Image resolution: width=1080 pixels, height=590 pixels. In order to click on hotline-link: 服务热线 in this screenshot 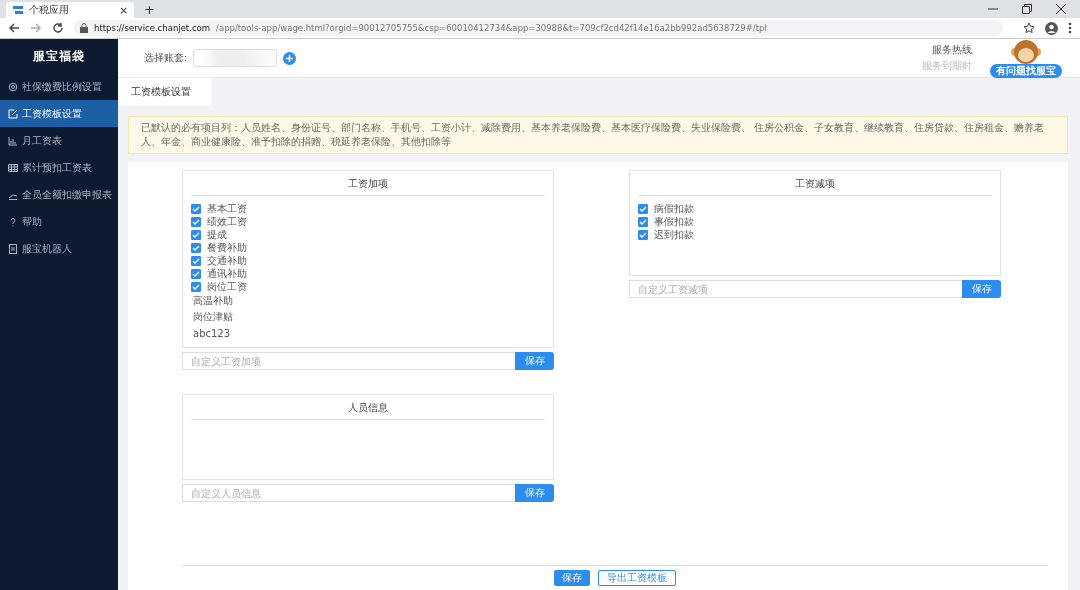, I will do `click(952, 50)`.